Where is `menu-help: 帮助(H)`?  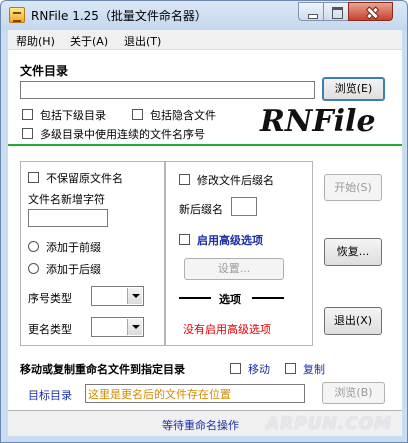 menu-help: 帮助(H) is located at coordinates (35, 41).